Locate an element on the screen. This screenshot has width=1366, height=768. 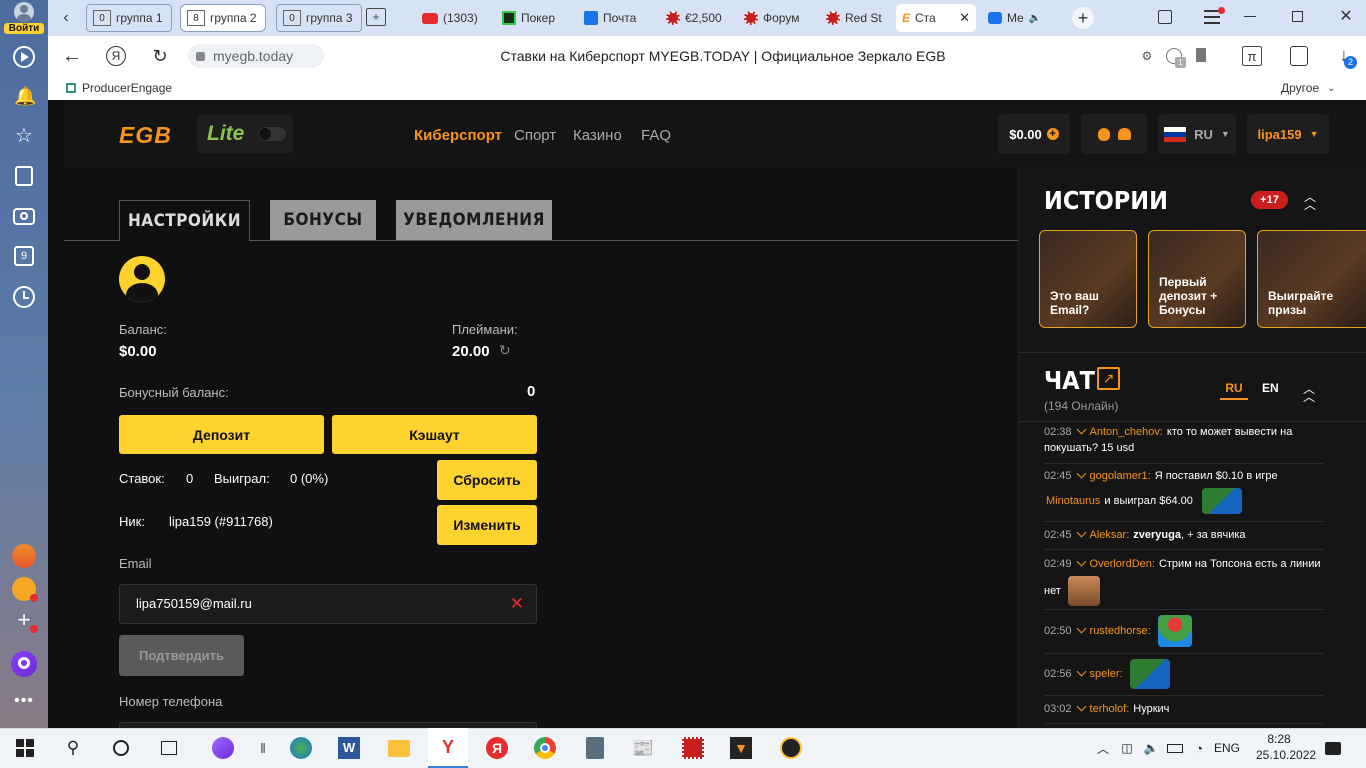
sidebar-nine-icon: 9 is located at coordinates (24, 256).